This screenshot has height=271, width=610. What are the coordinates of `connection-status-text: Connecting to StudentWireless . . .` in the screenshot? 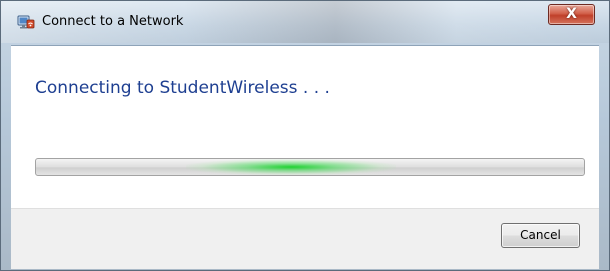 It's located at (182, 88).